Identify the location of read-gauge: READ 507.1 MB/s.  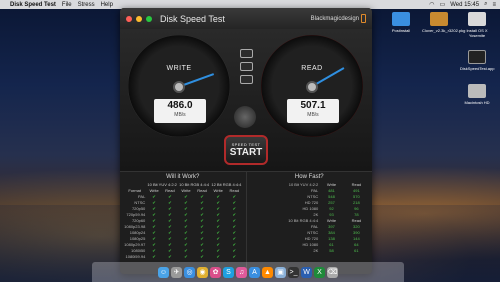
(312, 86).